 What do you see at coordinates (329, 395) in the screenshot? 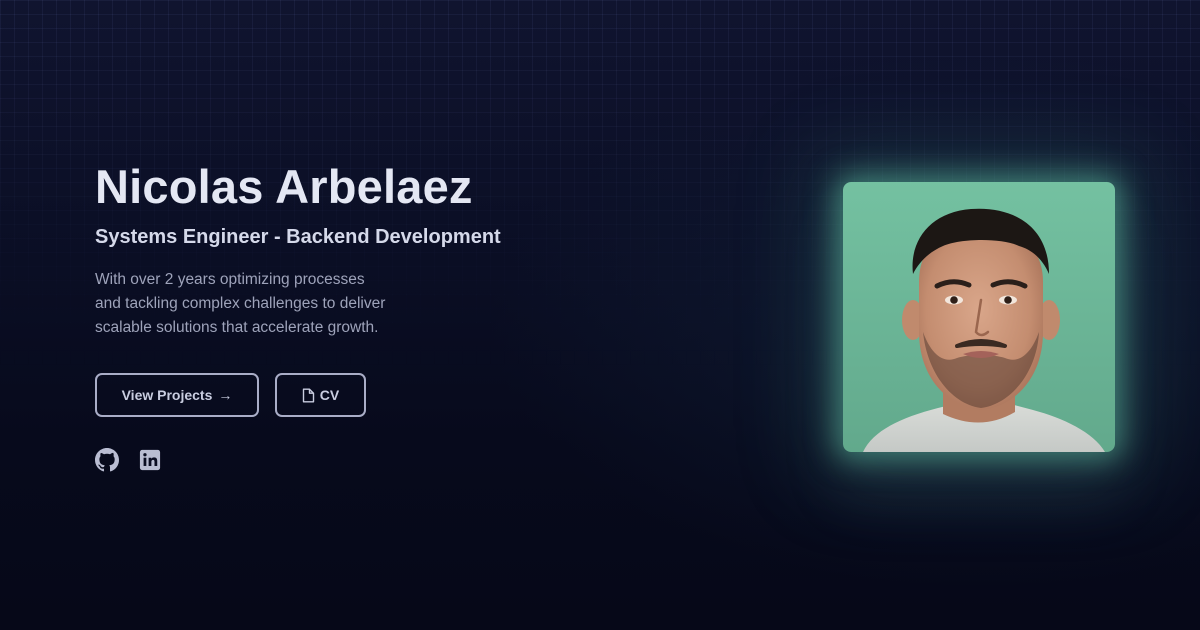
I see `cv-label: CV` at bounding box center [329, 395].